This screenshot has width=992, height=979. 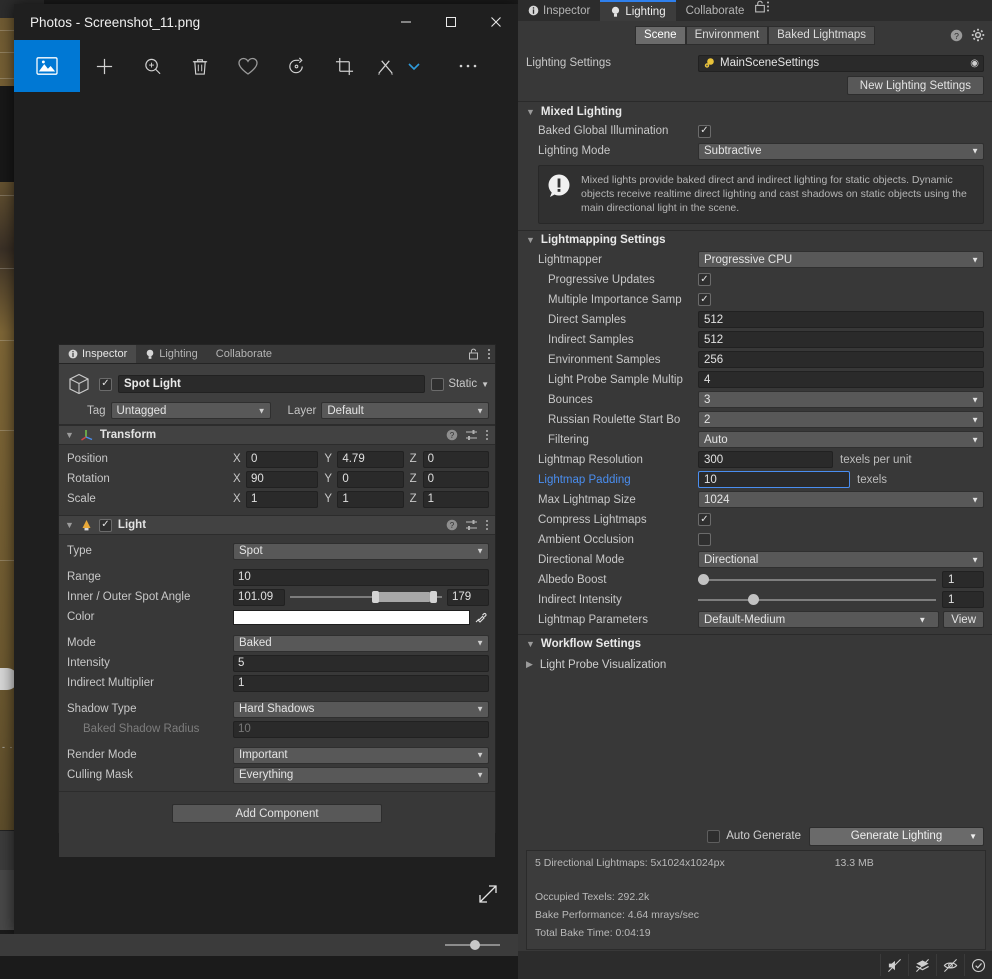 I want to click on workflow-section-header: ▼ Workflow Settings, so click(x=755, y=643).